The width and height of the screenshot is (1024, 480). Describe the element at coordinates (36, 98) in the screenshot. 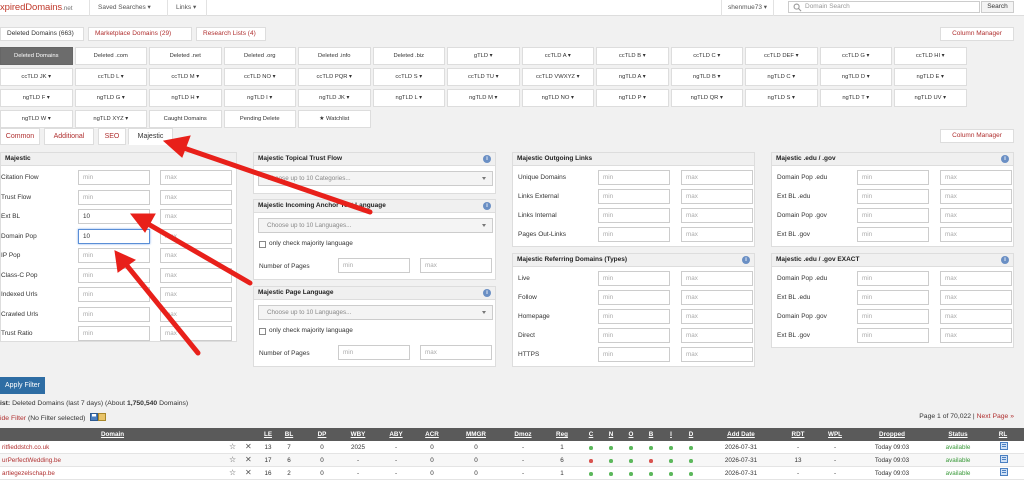

I see `filter-button: ngTLD F ▾` at that location.